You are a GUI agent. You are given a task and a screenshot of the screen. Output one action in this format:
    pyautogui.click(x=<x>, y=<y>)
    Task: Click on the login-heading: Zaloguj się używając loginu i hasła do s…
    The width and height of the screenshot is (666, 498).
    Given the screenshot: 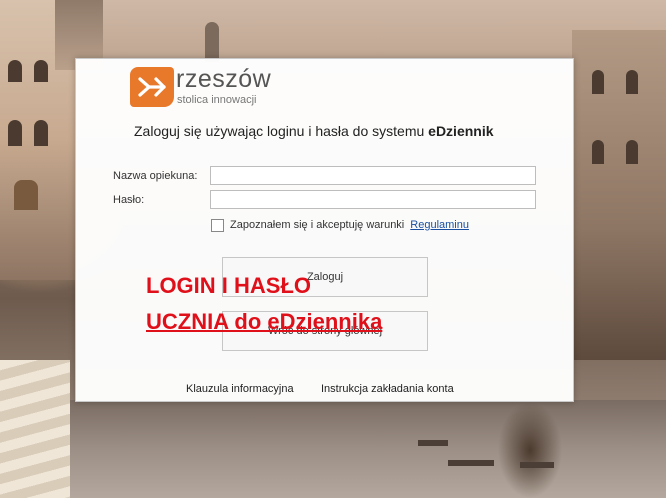 What is the action you would take?
    pyautogui.click(x=334, y=131)
    